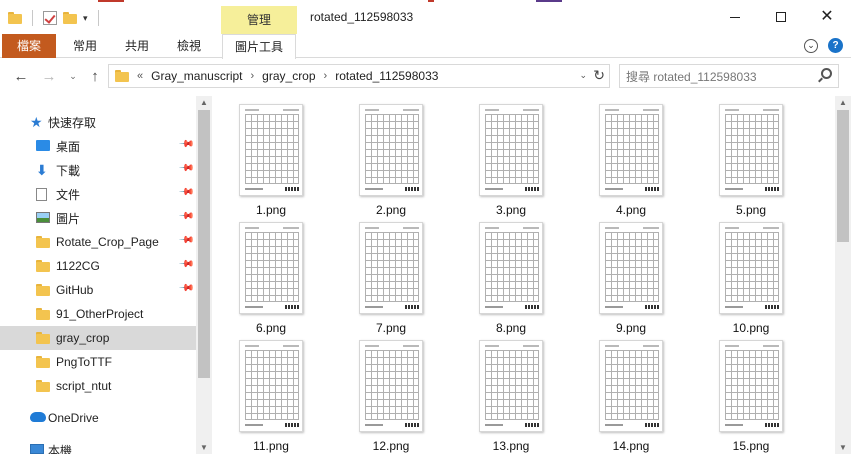 Image resolution: width=851 pixels, height=454 pixels. What do you see at coordinates (98, 446) in the screenshot?
I see `sidebar-item-this-pc: 本機` at bounding box center [98, 446].